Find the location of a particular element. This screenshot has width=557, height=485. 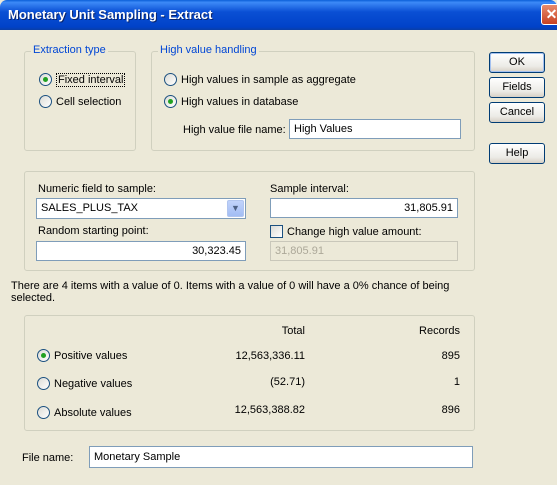

absolute-records: 896 is located at coordinates (450, 410).